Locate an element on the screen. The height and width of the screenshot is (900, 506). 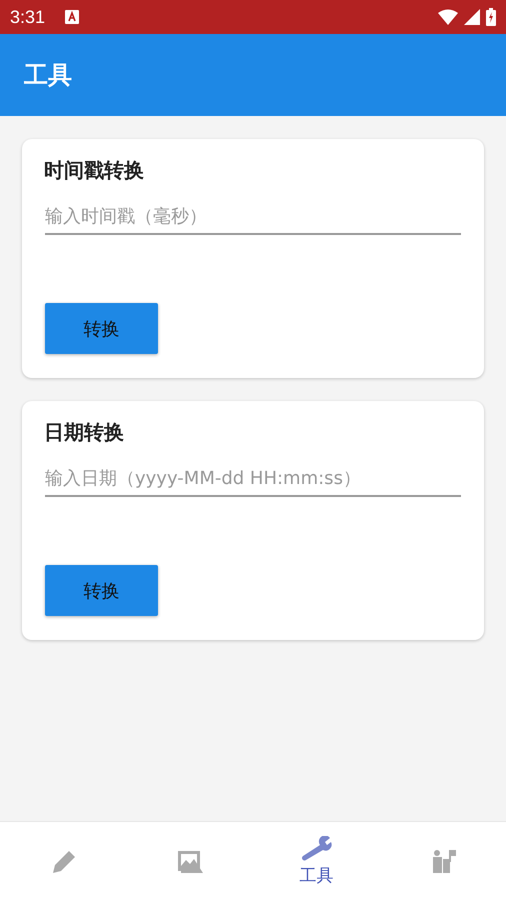
notification-icon is located at coordinates (72, 17).